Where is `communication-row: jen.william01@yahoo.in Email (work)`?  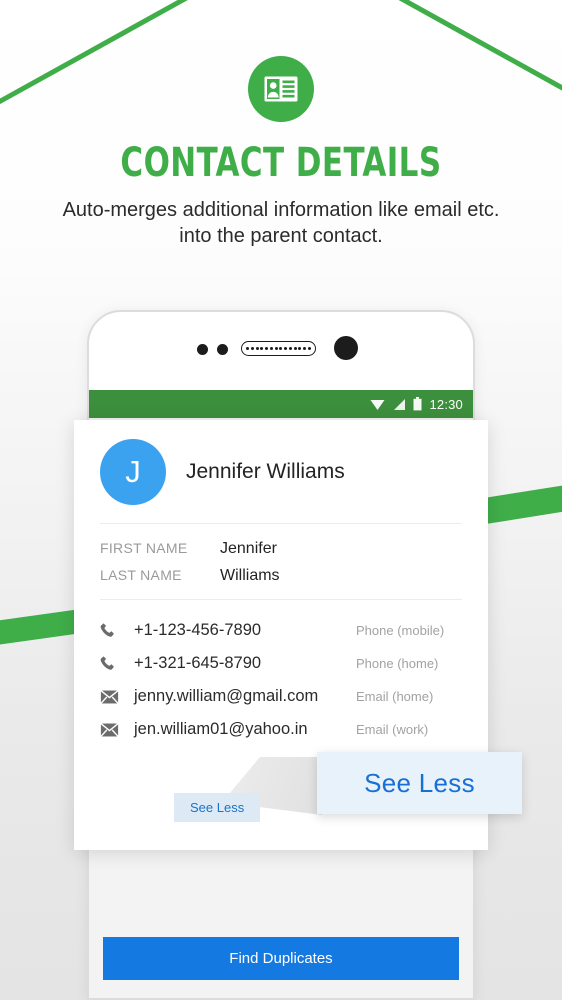 communication-row: jen.william01@yahoo.in Email (work) is located at coordinates (281, 729).